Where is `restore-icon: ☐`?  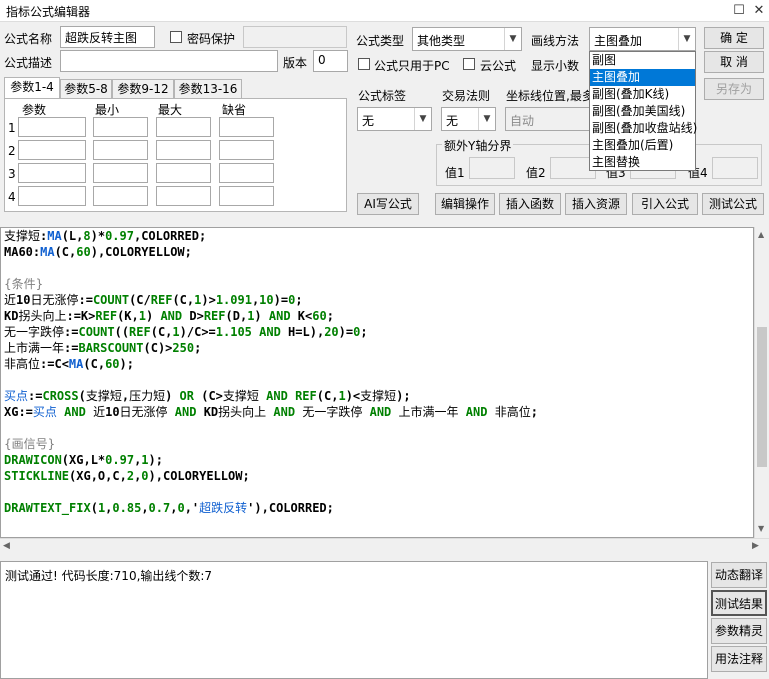
restore-icon: ☐ is located at coordinates (739, 11).